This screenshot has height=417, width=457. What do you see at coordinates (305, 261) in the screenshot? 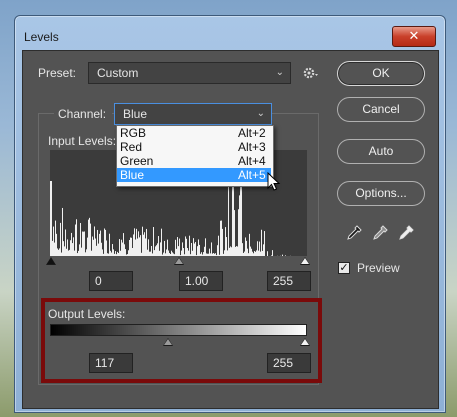
I see `input-white-slider` at bounding box center [305, 261].